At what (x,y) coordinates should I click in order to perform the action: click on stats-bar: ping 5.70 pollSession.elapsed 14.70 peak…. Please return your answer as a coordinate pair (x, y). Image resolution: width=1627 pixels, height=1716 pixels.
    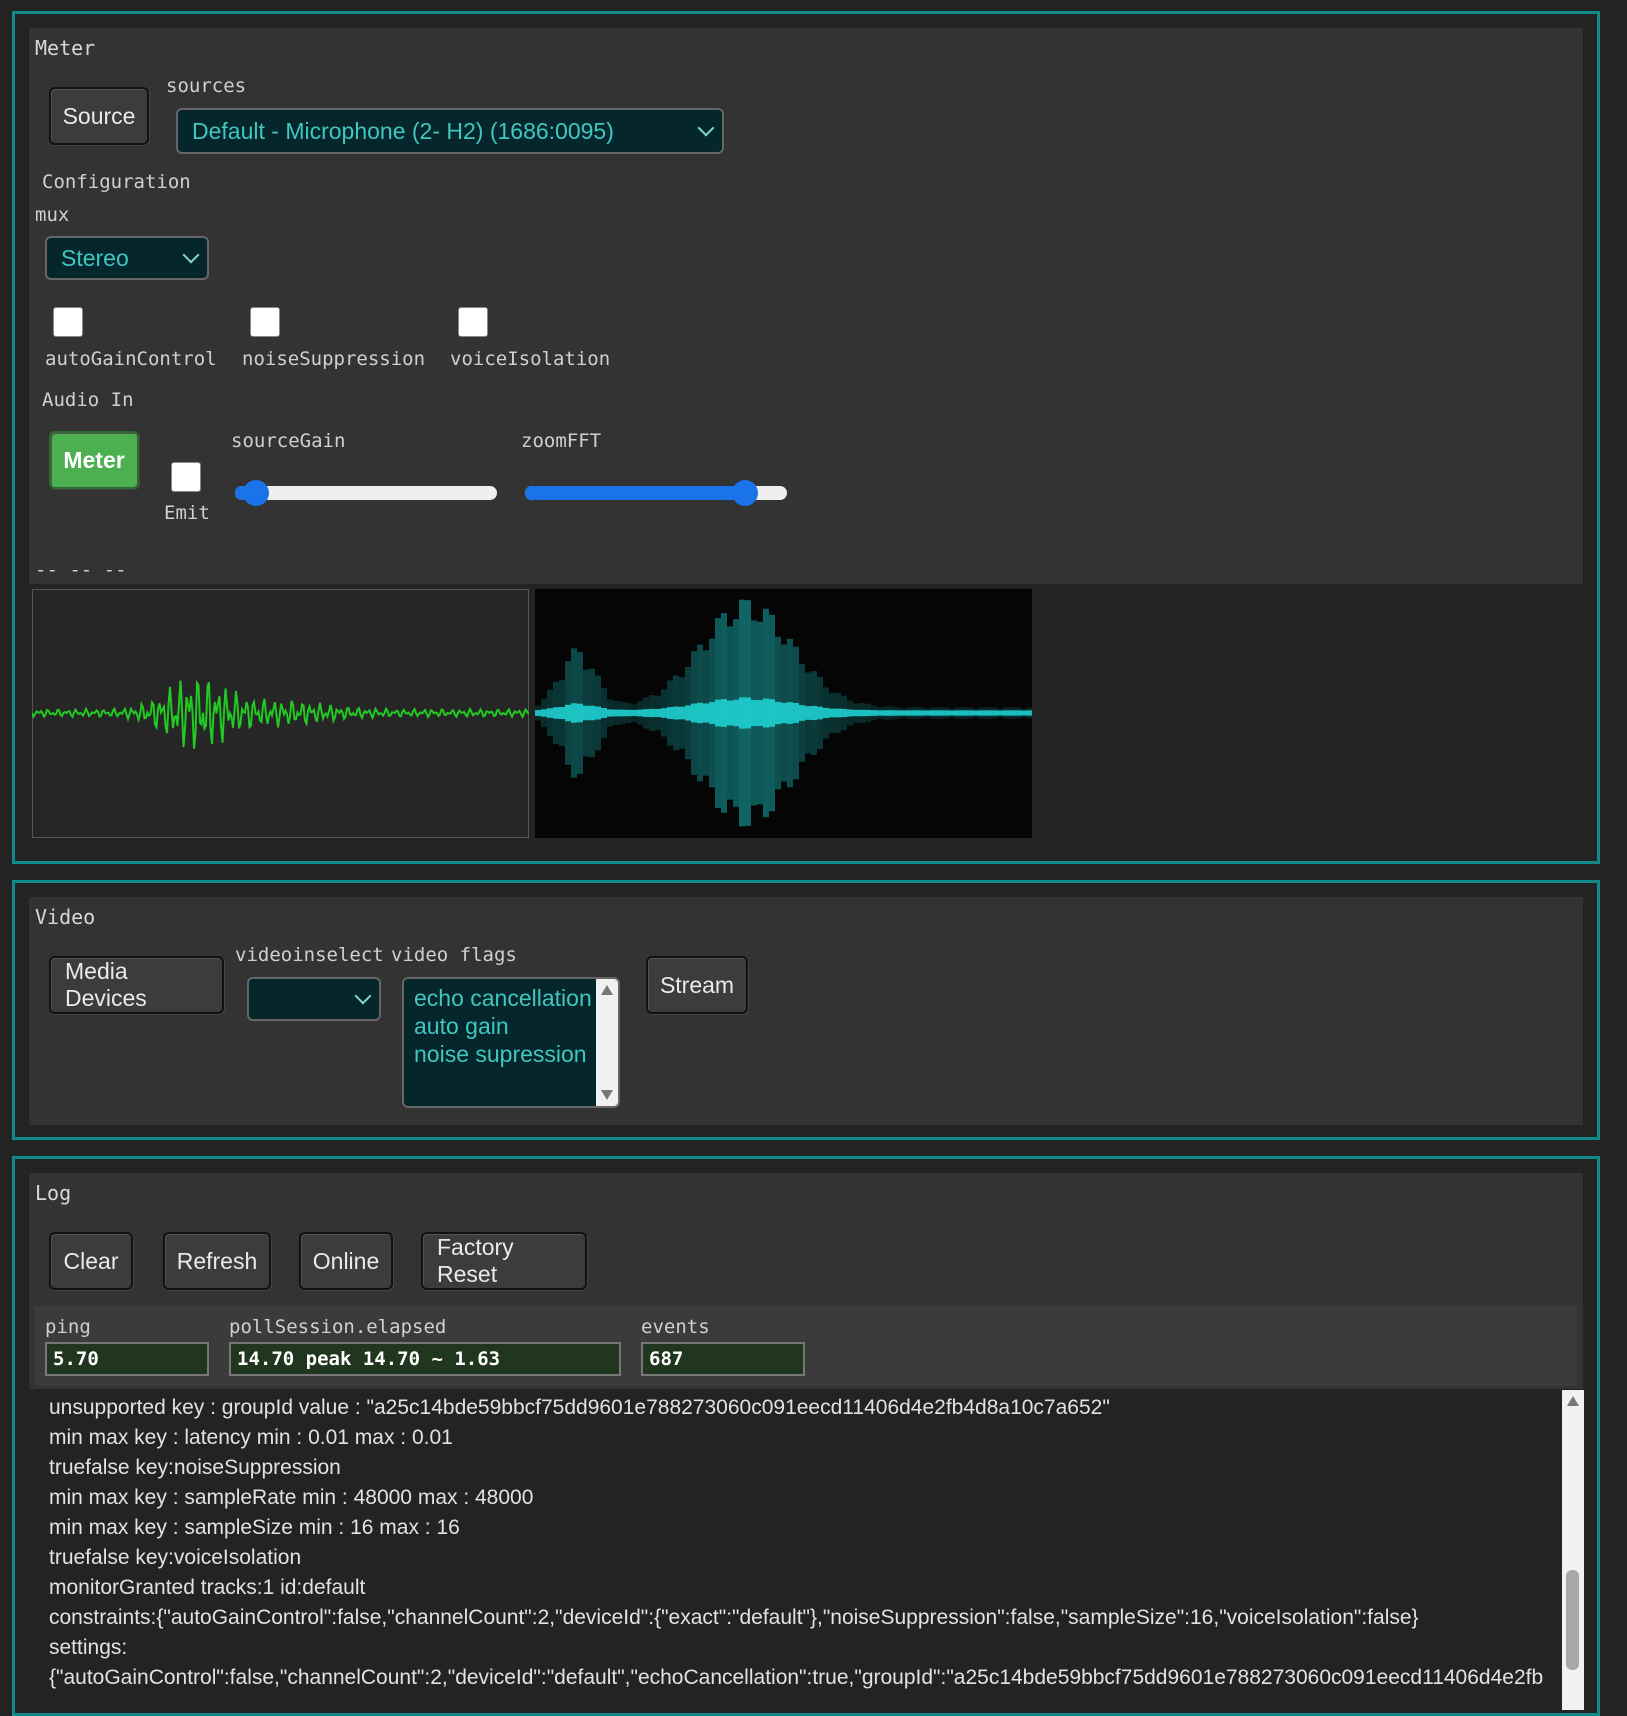
    Looking at the image, I should click on (806, 1346).